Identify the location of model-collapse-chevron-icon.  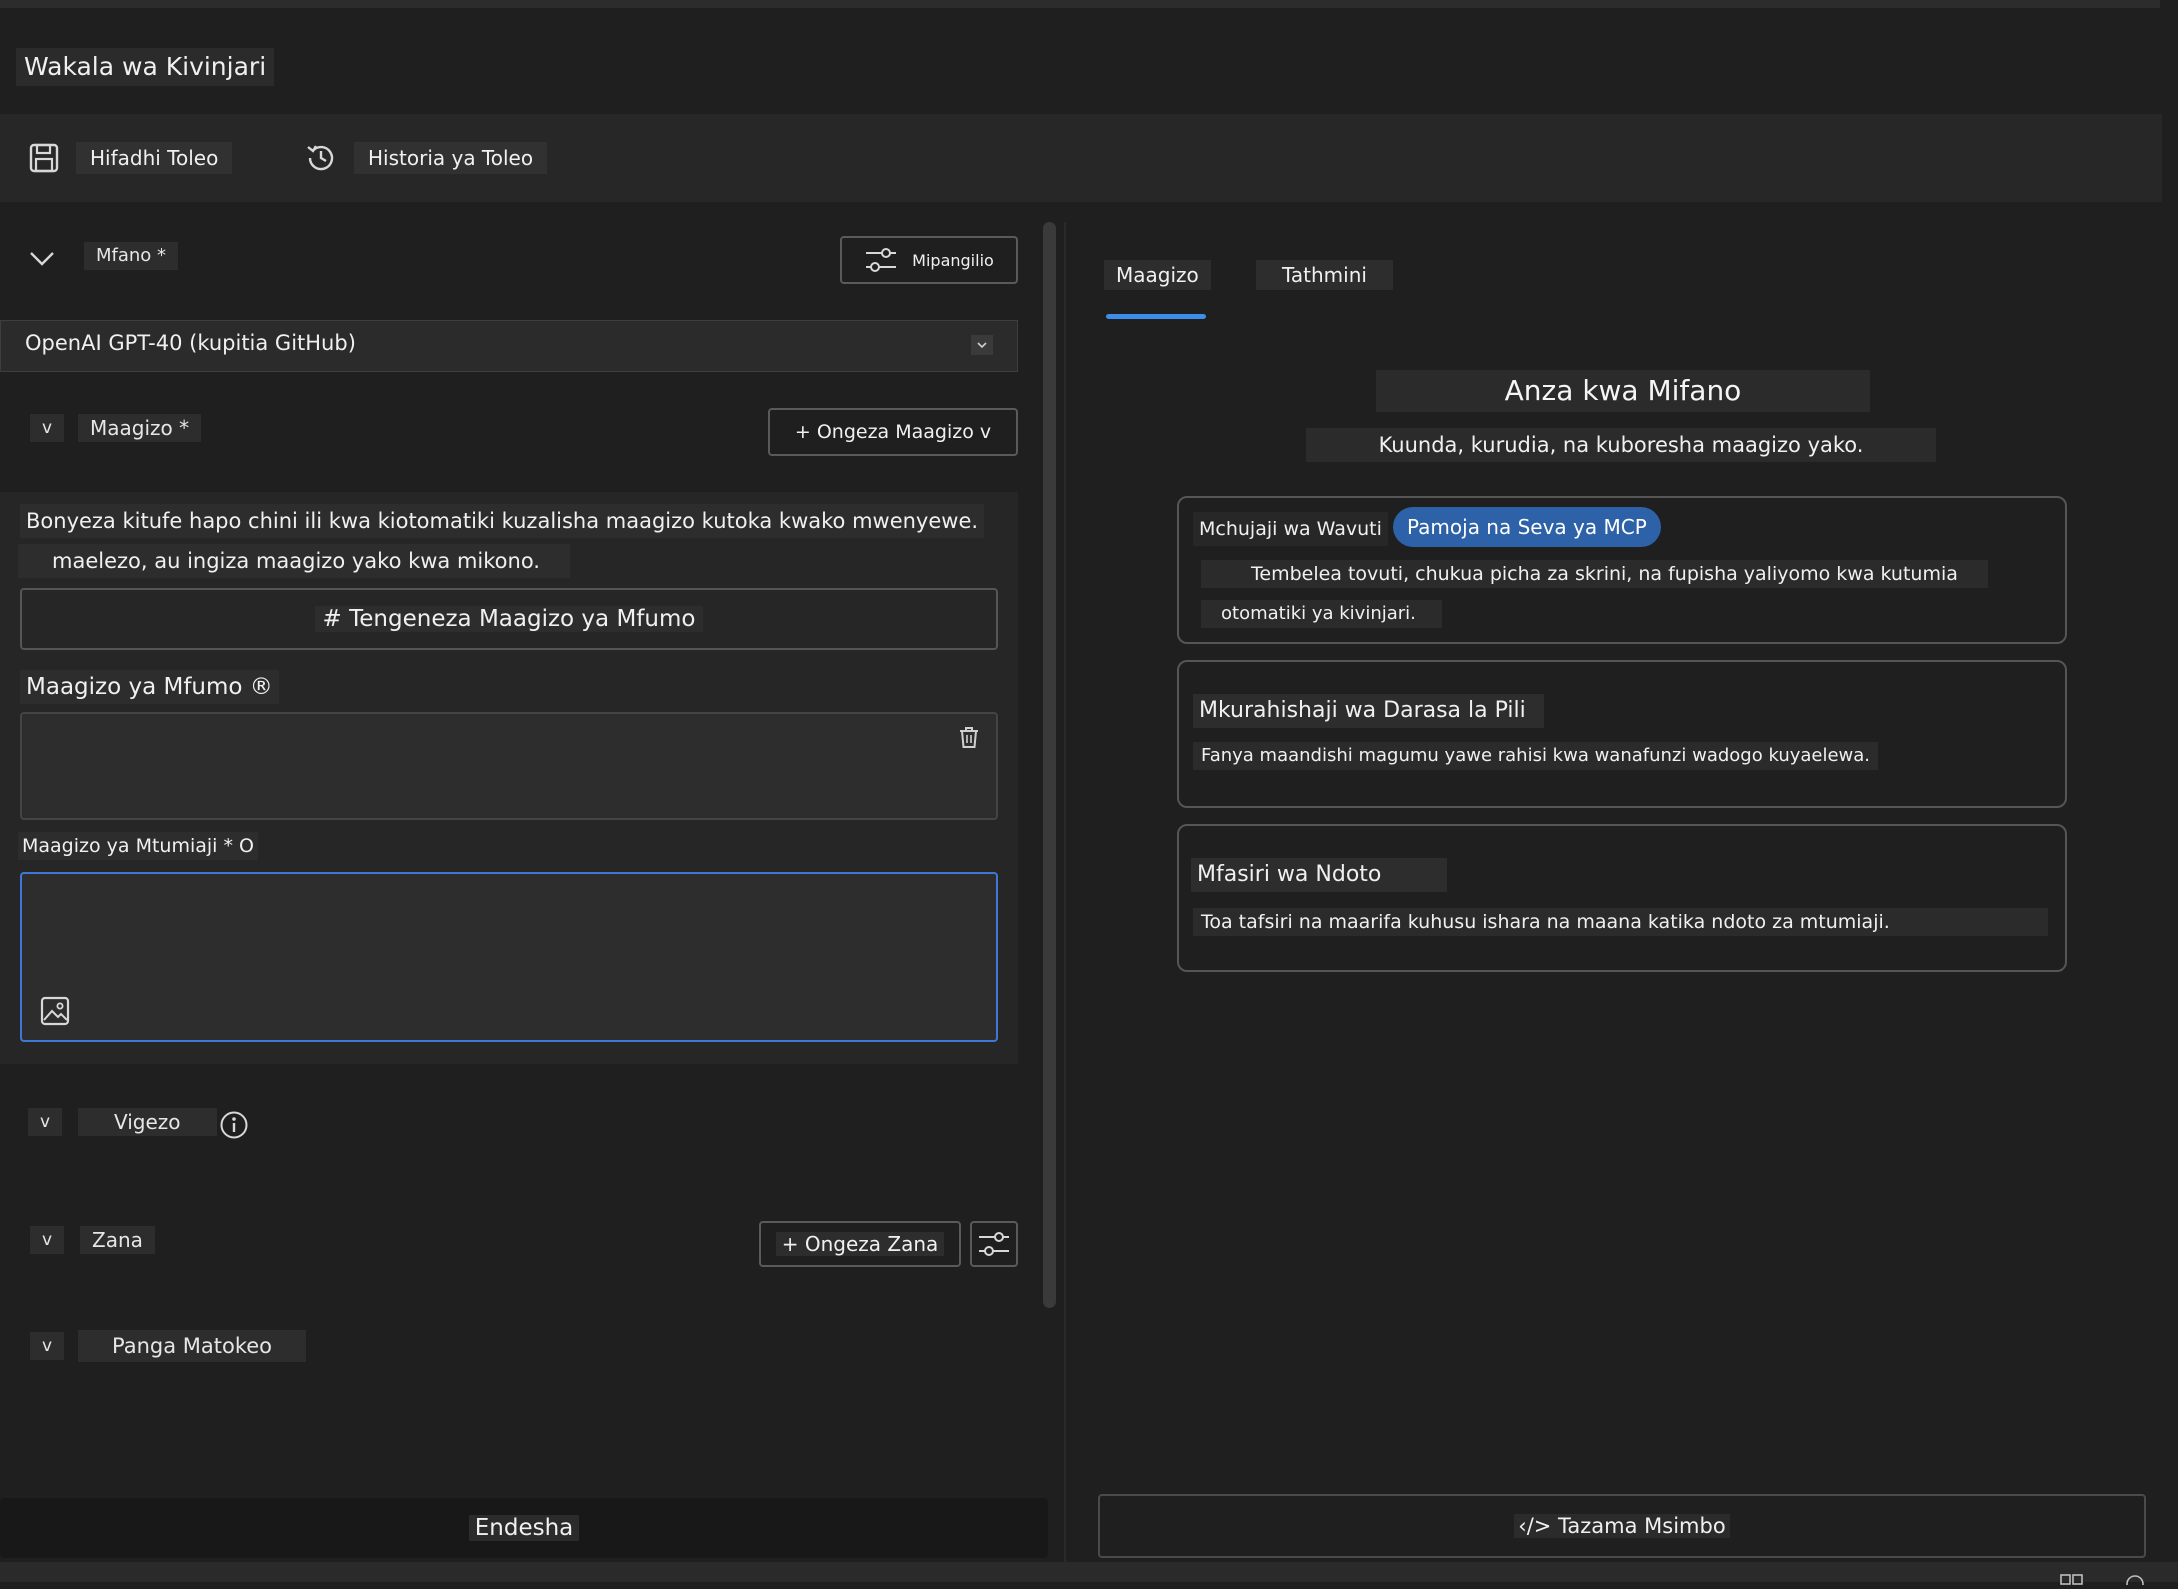
(42, 260).